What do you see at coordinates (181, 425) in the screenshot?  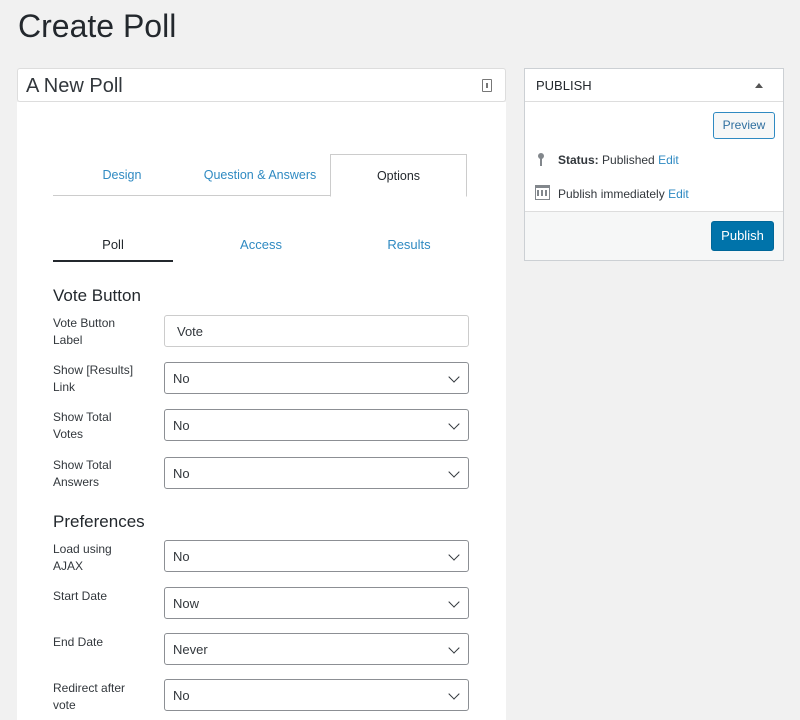 I see `show-total-votes-value: No` at bounding box center [181, 425].